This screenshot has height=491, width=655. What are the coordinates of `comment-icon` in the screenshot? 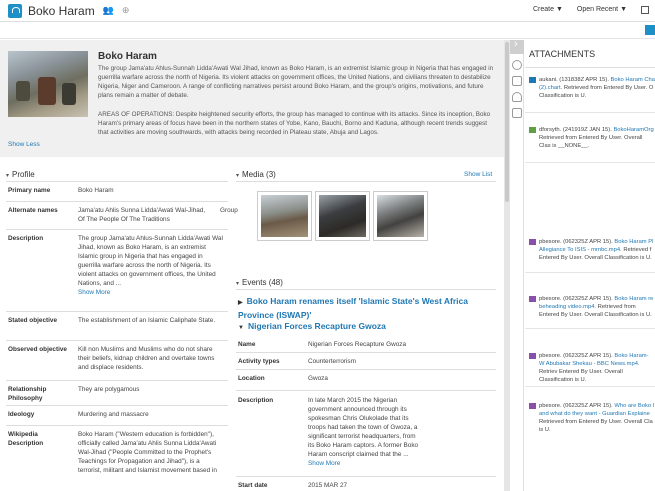 It's located at (517, 113).